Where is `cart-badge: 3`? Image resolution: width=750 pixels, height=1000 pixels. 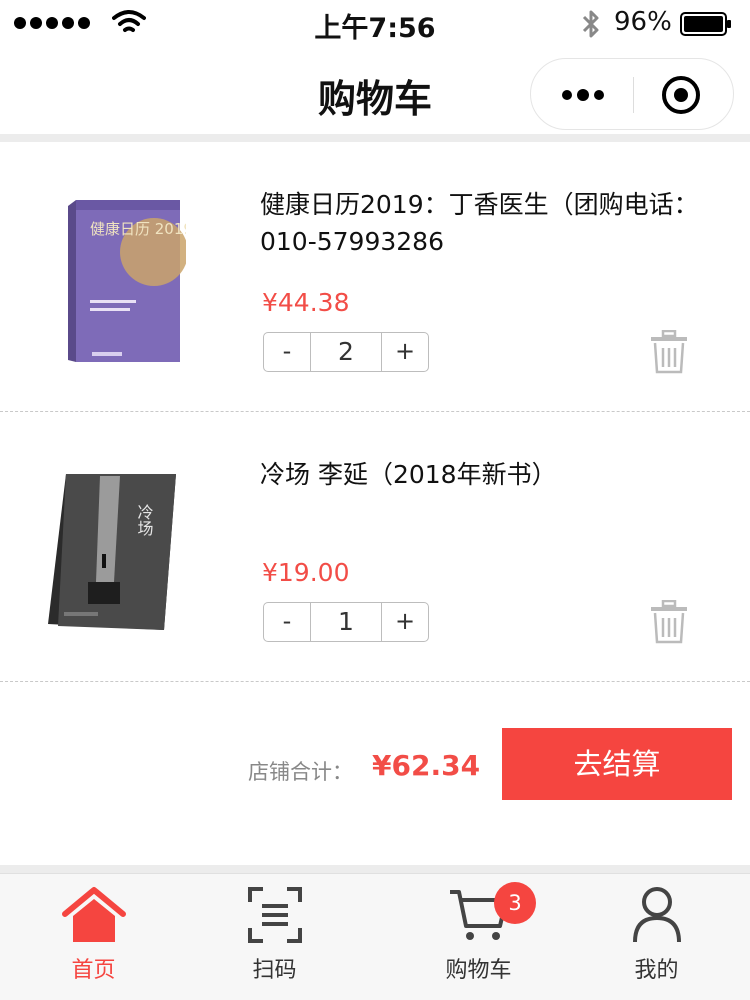
cart-badge: 3 is located at coordinates (515, 903).